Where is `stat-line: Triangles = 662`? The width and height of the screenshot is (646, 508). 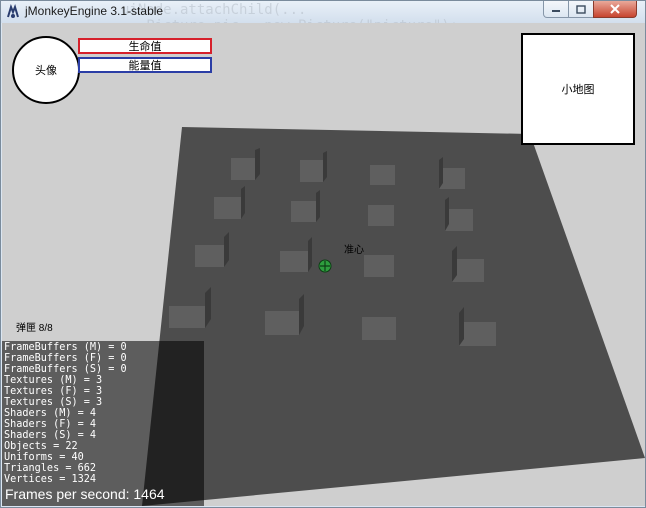
stat-line: Triangles = 662 is located at coordinates (50, 468).